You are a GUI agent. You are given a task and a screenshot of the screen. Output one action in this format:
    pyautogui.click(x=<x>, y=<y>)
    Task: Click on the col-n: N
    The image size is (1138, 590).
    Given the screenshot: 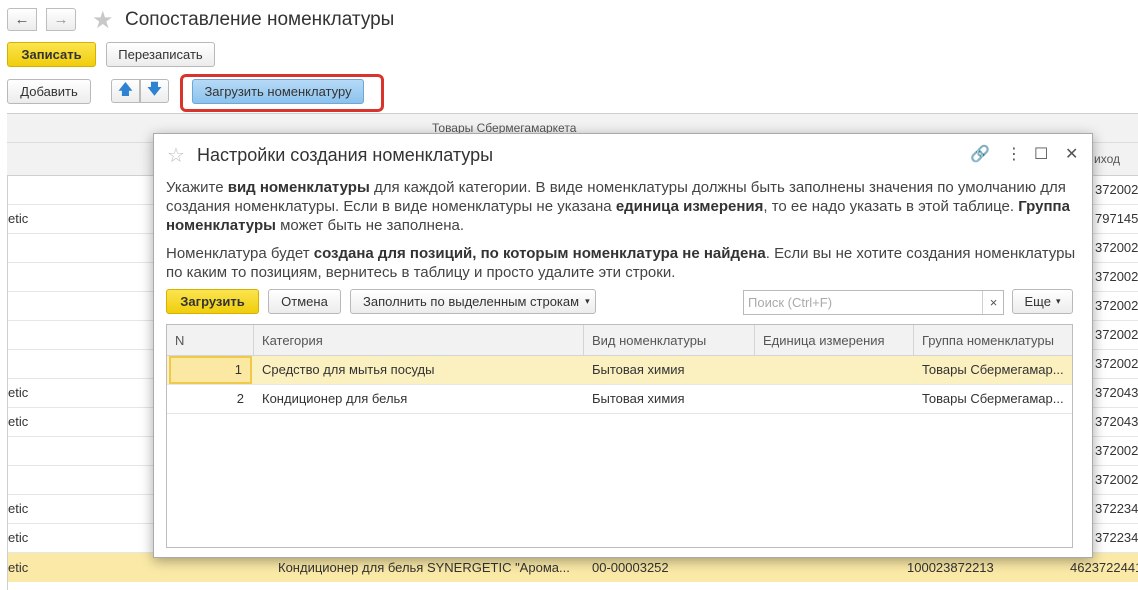 What is the action you would take?
    pyautogui.click(x=210, y=340)
    